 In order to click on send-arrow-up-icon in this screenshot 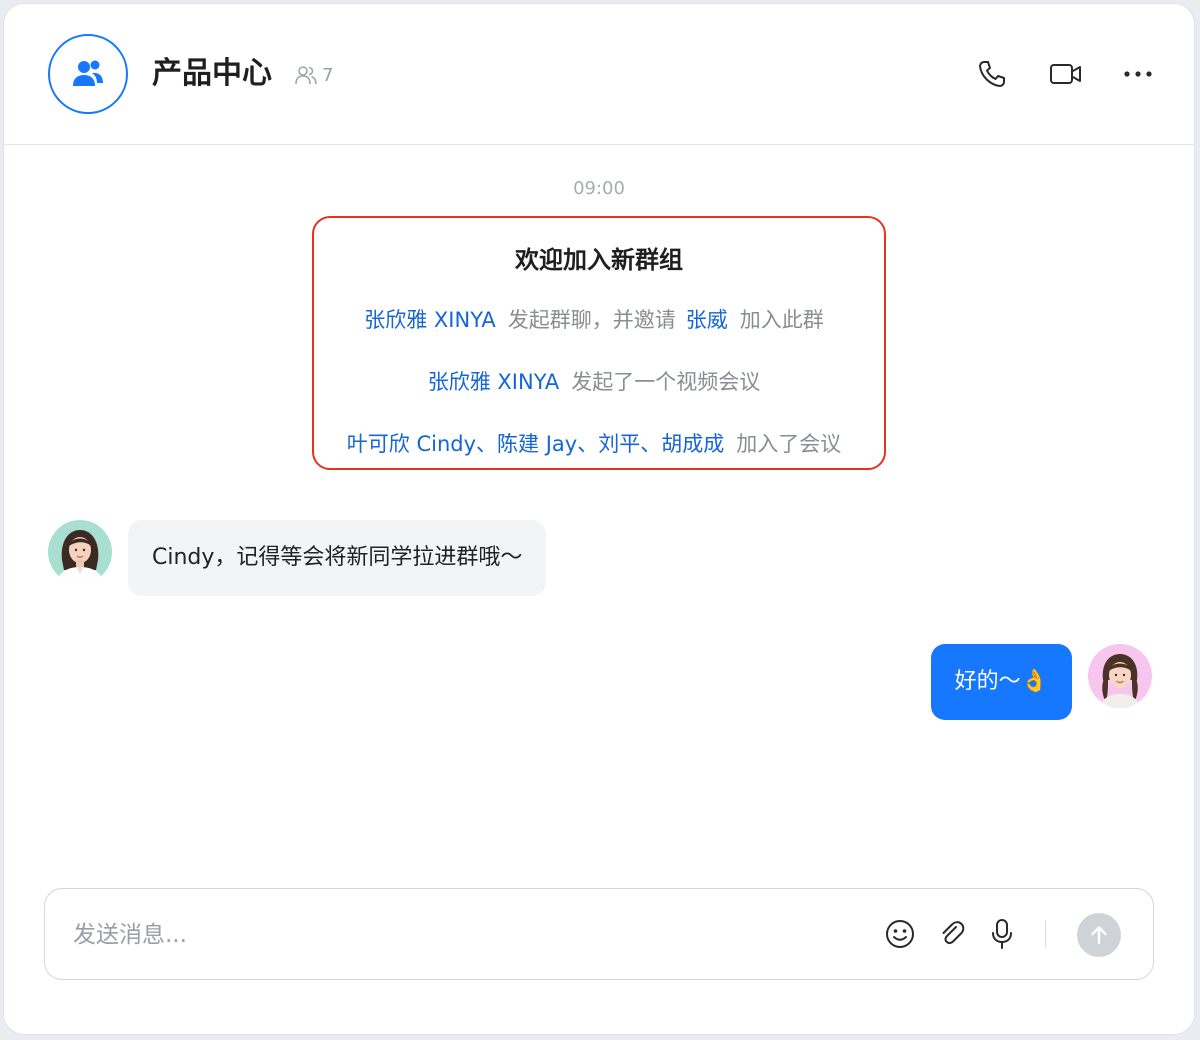, I will do `click(1099, 935)`.